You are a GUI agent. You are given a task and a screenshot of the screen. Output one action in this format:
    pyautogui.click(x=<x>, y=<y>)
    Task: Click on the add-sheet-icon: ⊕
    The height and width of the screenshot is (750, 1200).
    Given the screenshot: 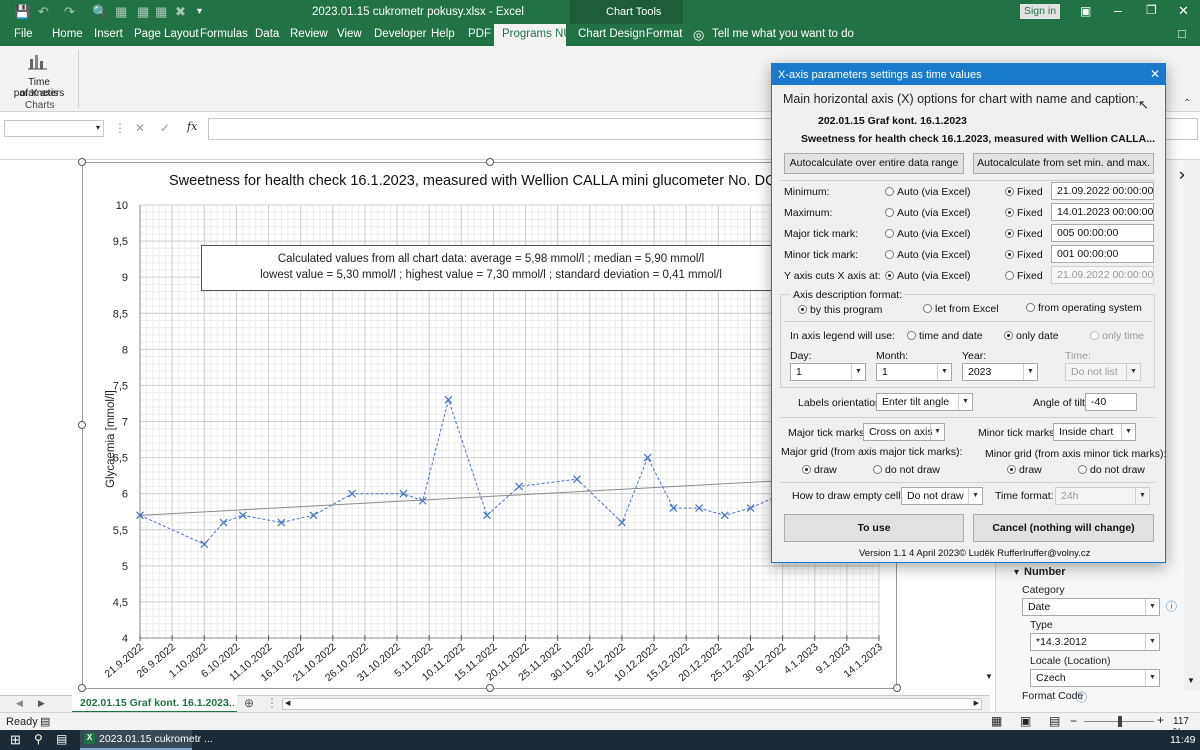 What is the action you would take?
    pyautogui.click(x=249, y=703)
    